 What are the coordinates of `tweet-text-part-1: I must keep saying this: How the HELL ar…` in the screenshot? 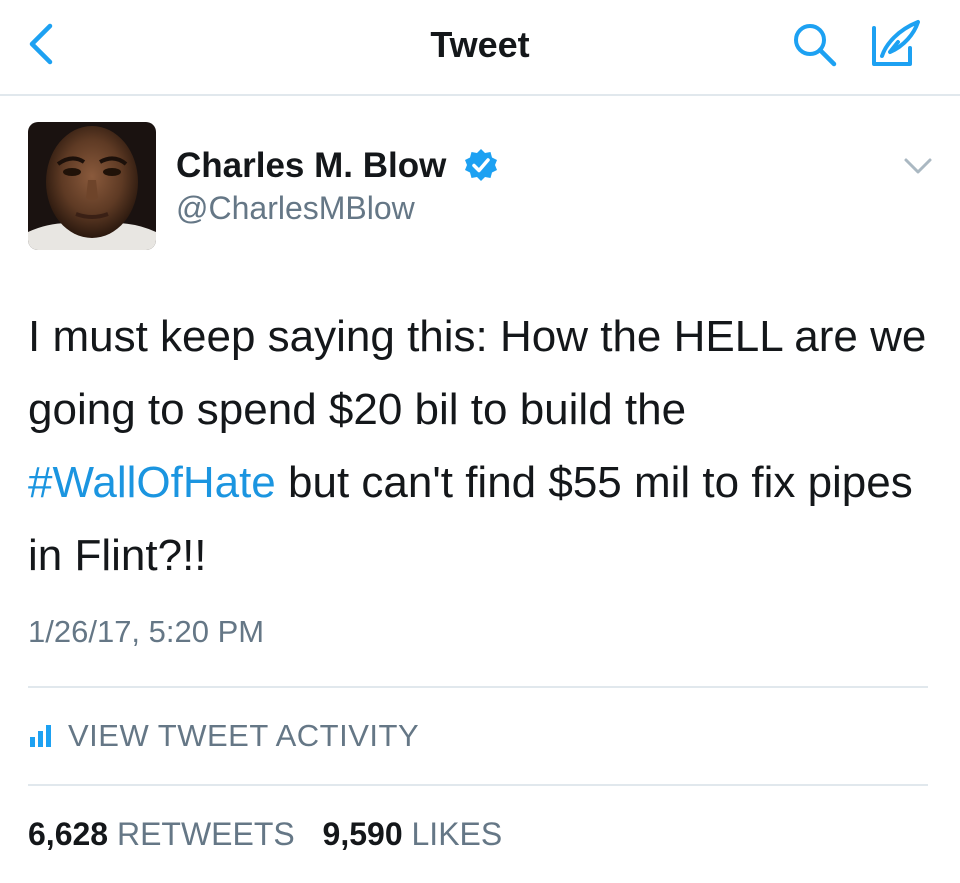 It's located at (477, 373).